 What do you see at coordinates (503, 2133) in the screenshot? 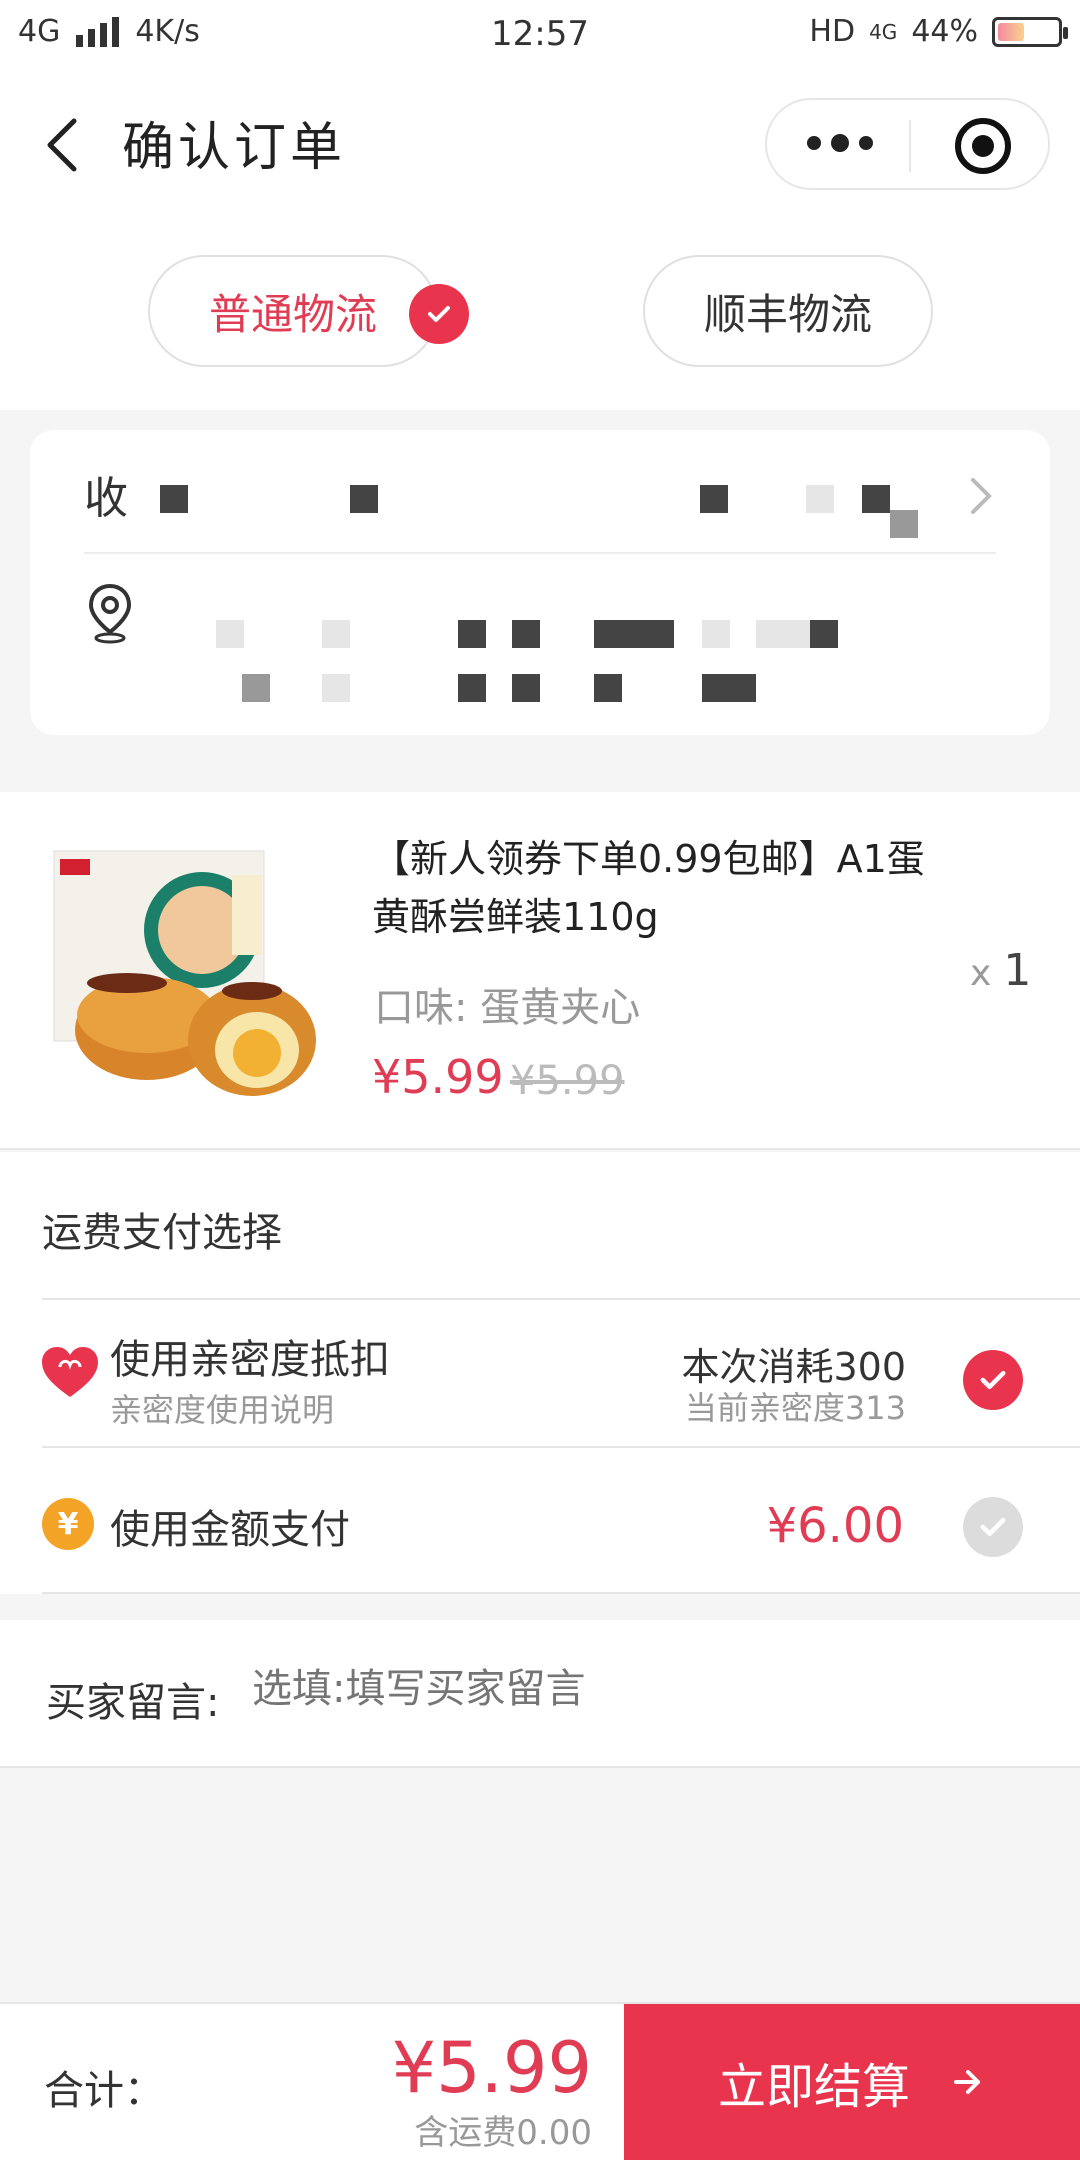
I see `shipping-note: 含运费0.00` at bounding box center [503, 2133].